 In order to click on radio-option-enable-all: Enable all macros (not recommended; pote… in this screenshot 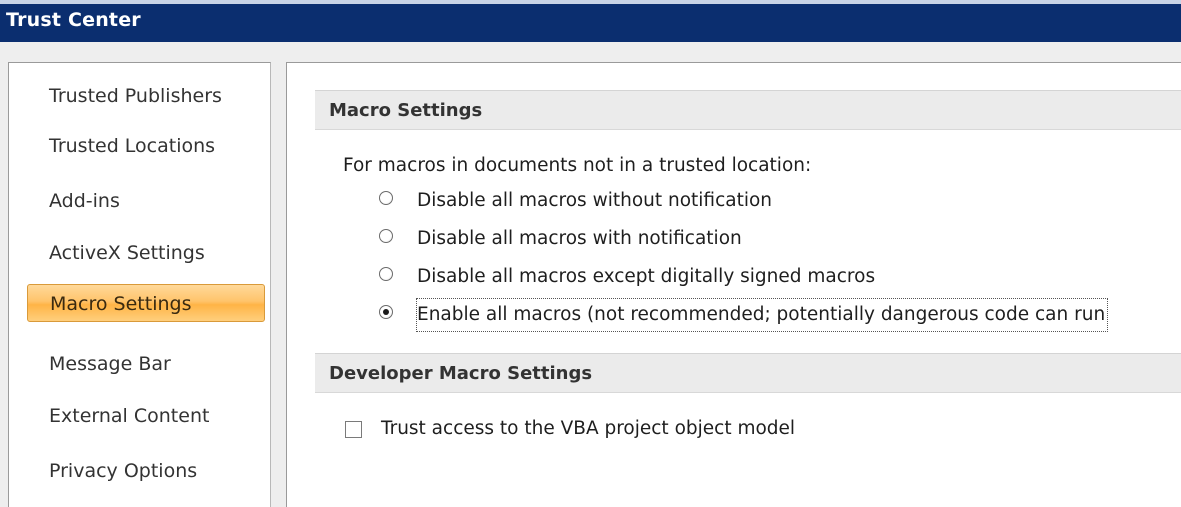, I will do `click(779, 315)`.